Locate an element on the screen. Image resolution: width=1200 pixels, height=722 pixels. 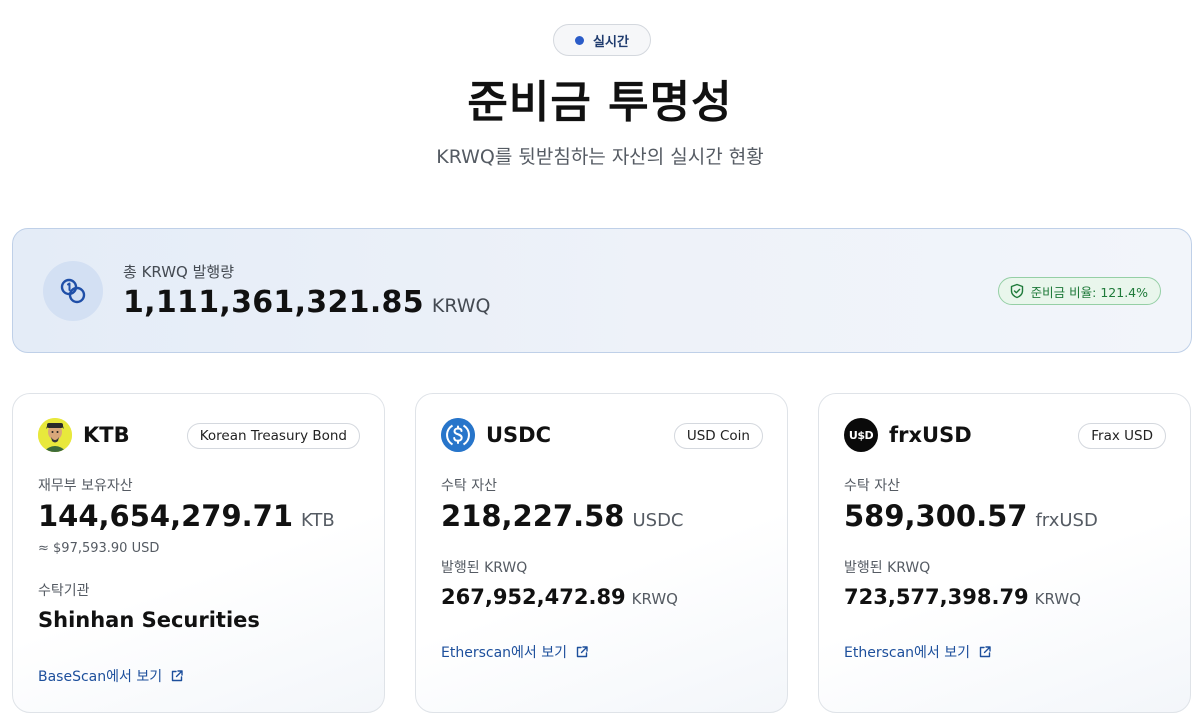
reserve-ratio-label: 준비금 비율: 121.4% is located at coordinates (1089, 292).